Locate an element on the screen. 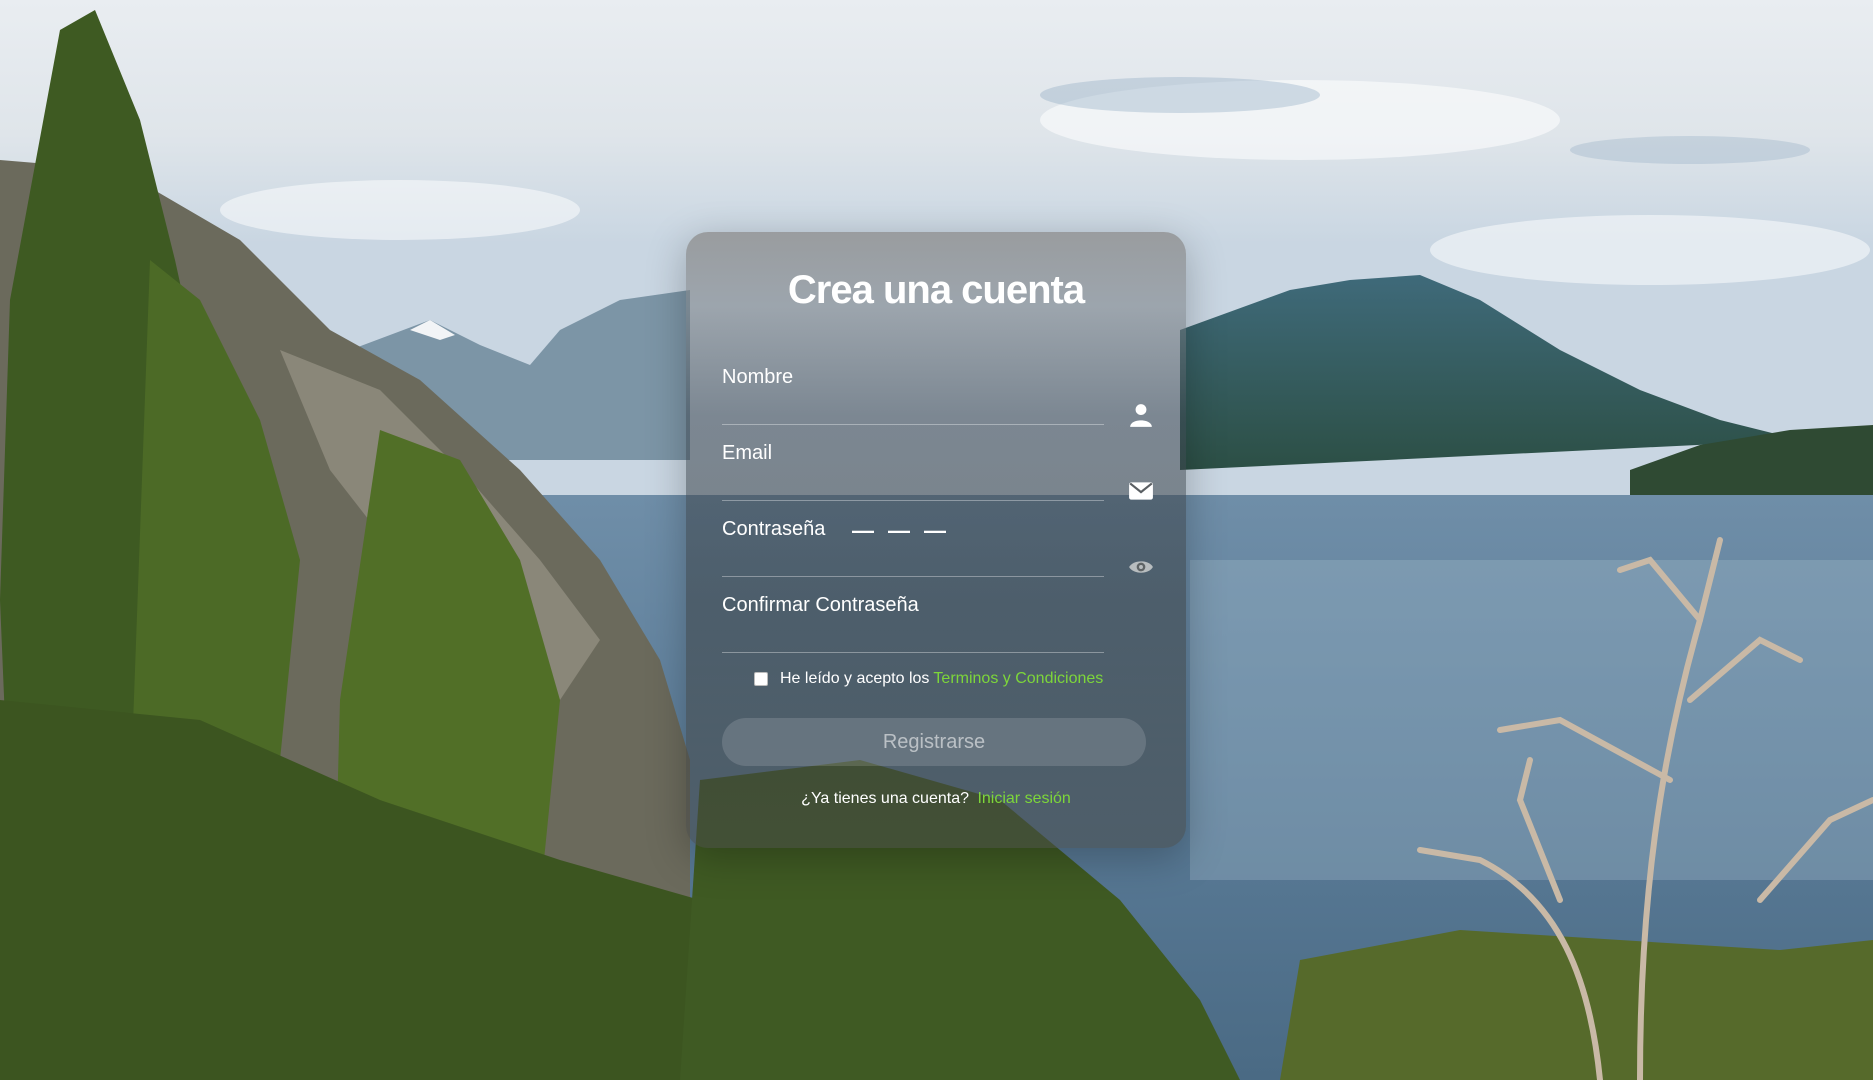 The height and width of the screenshot is (1080, 1873). page-title: Crea una cuenta is located at coordinates (936, 290).